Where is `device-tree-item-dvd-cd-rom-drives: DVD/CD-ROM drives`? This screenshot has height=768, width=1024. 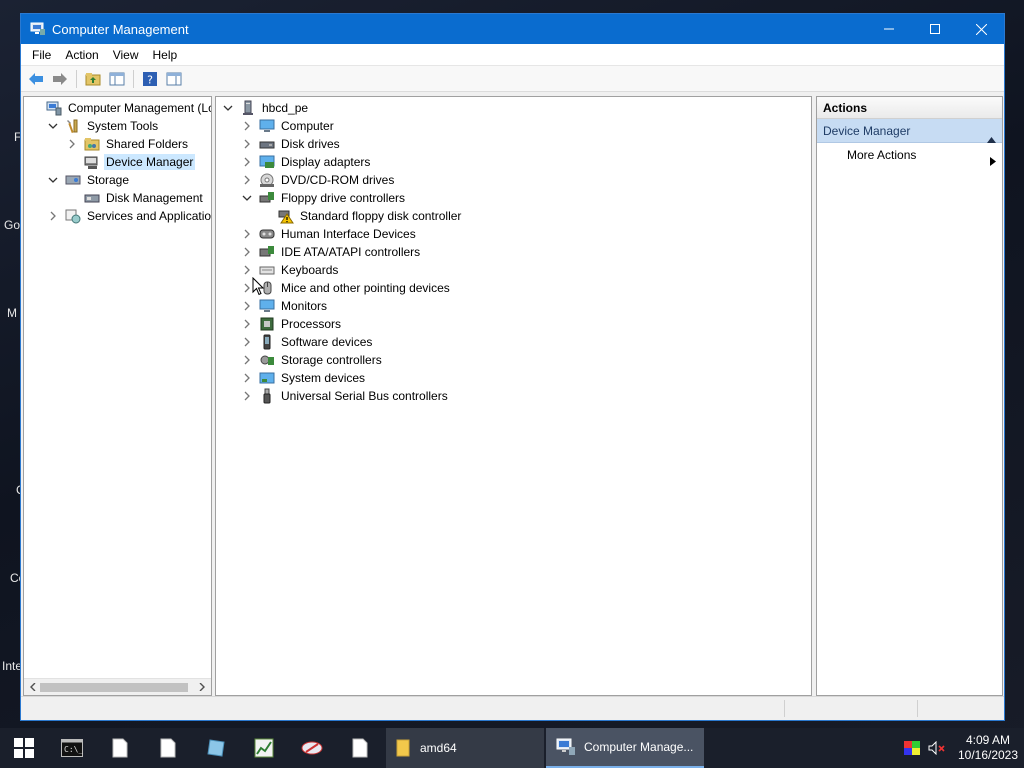
device-tree-item-dvd-cd-rom-drives: DVD/CD-ROM drives is located at coordinates (318, 180).